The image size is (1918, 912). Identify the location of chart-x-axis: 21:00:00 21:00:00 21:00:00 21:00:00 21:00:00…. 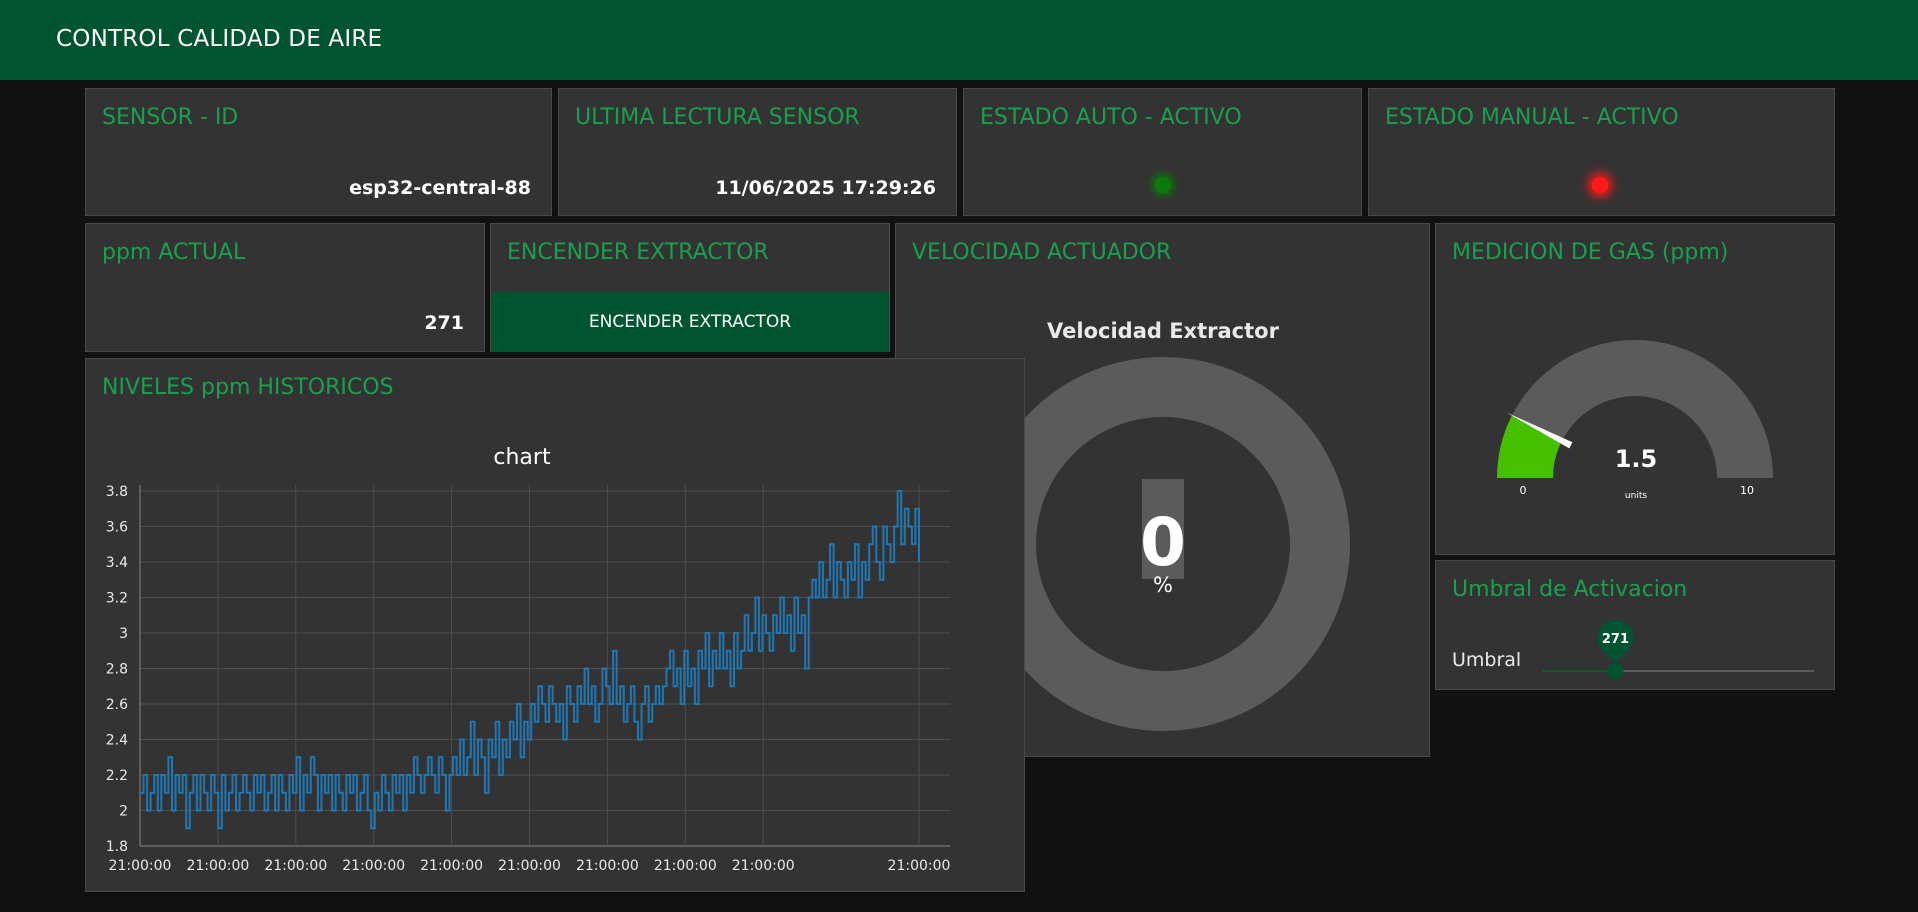
(530, 866).